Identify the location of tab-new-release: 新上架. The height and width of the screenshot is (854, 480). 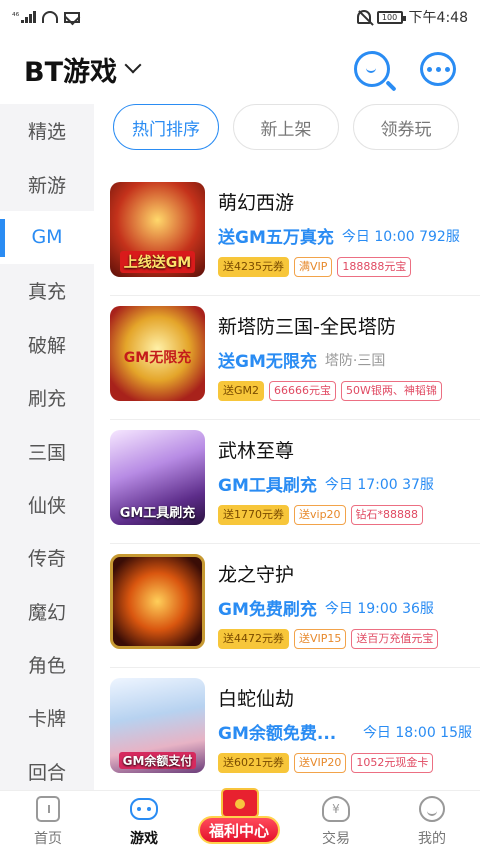
(286, 127).